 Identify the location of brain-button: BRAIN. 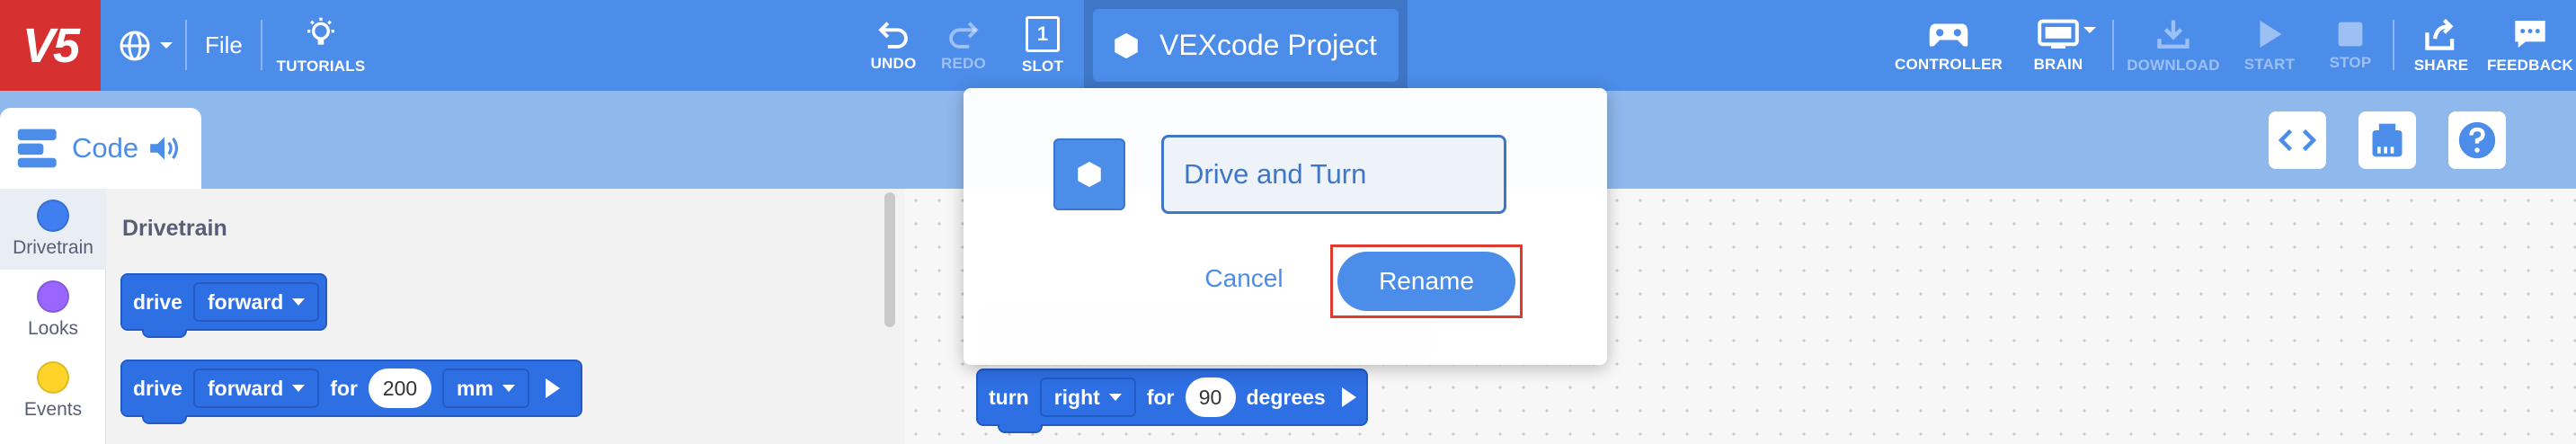
(2058, 45).